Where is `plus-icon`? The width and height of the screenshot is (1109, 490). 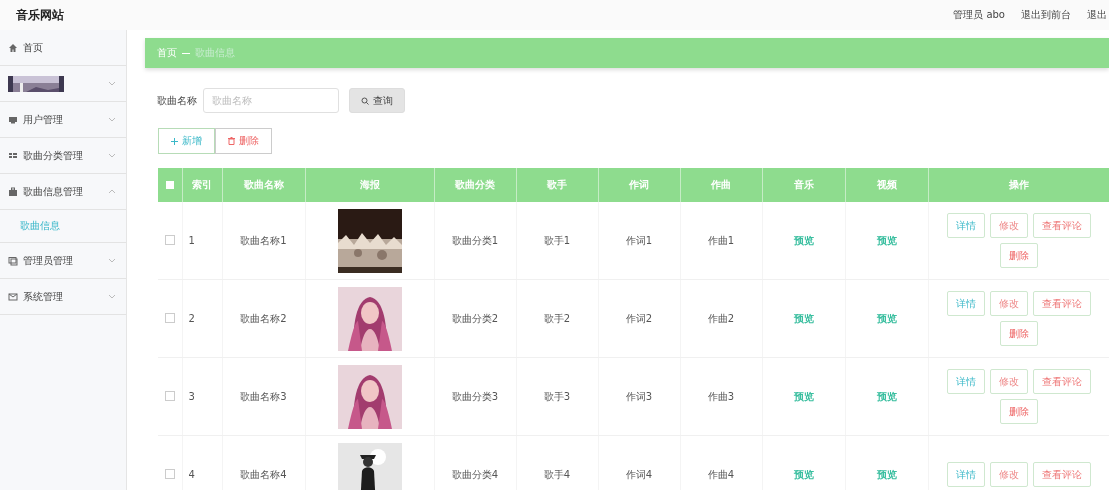
plus-icon is located at coordinates (174, 141).